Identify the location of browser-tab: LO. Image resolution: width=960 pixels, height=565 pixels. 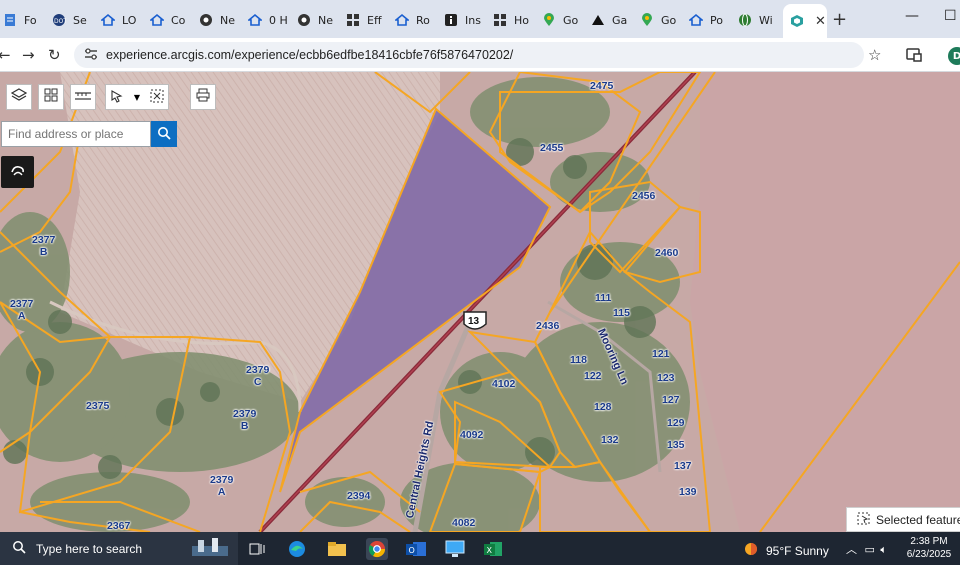
(118, 20).